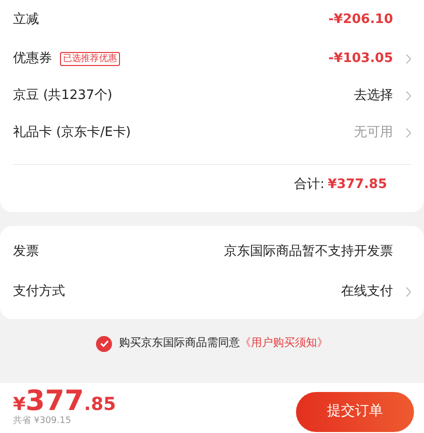 The height and width of the screenshot is (433, 424). What do you see at coordinates (26, 252) in the screenshot?
I see `row-label: 发票` at bounding box center [26, 252].